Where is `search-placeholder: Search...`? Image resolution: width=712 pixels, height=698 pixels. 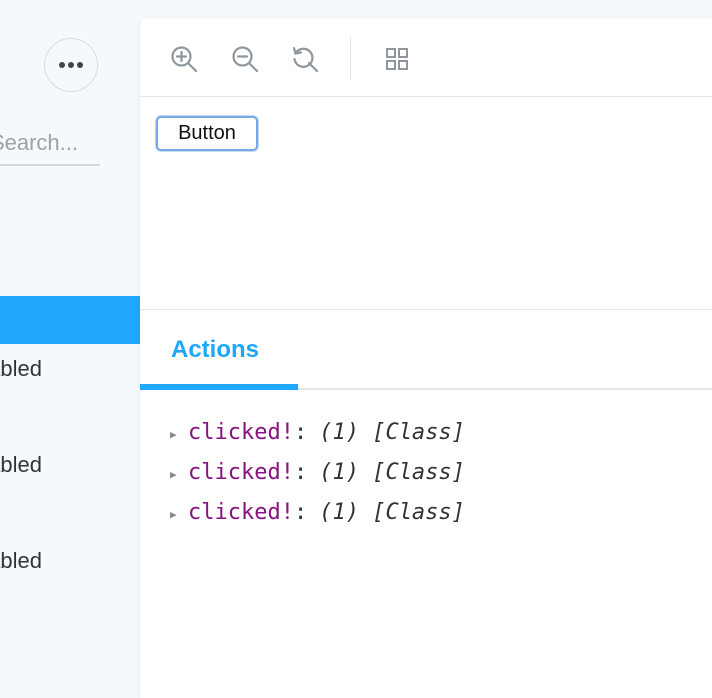
search-placeholder: Search... is located at coordinates (39, 142).